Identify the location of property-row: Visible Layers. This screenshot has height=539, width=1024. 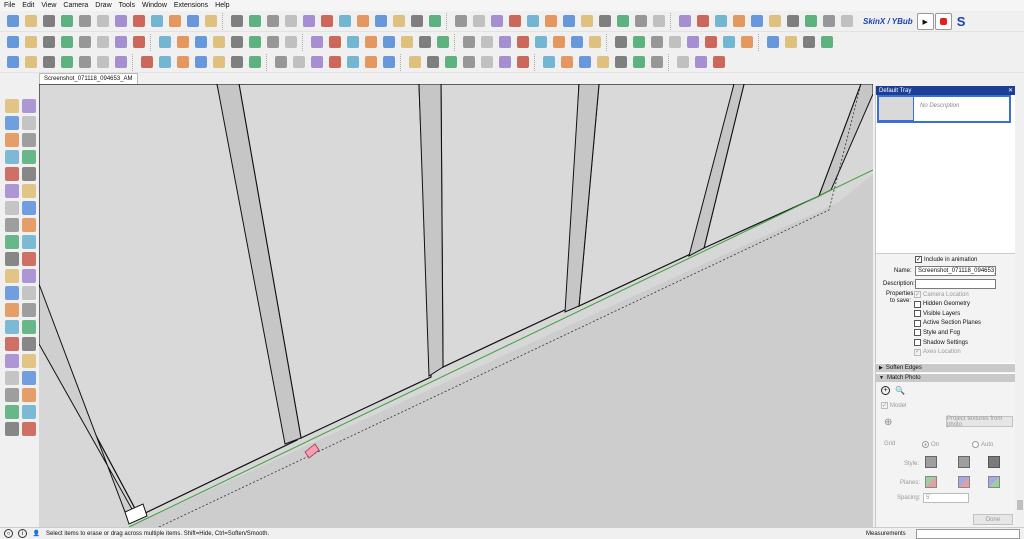
(937, 314).